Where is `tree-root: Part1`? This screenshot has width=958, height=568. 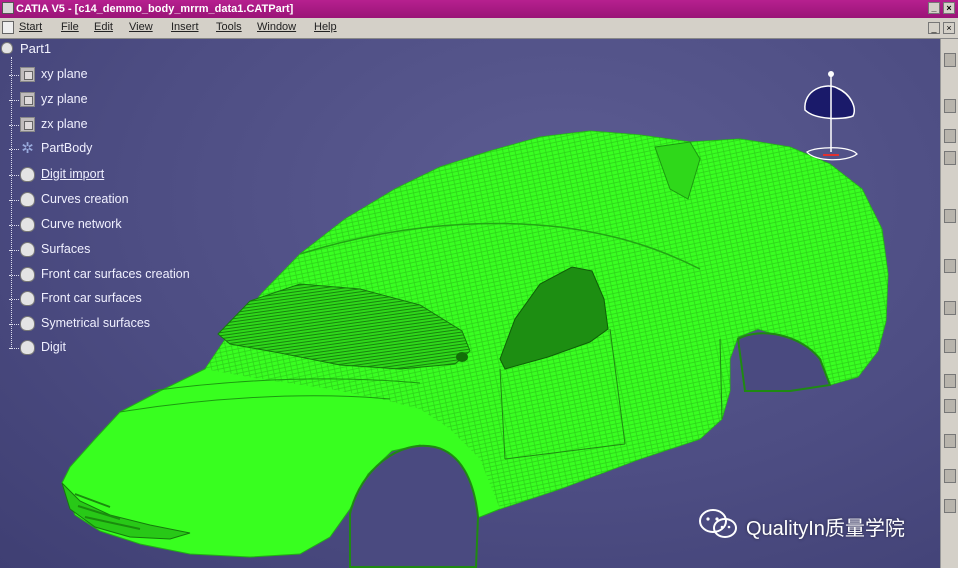
tree-root: Part1 is located at coordinates (60, 49).